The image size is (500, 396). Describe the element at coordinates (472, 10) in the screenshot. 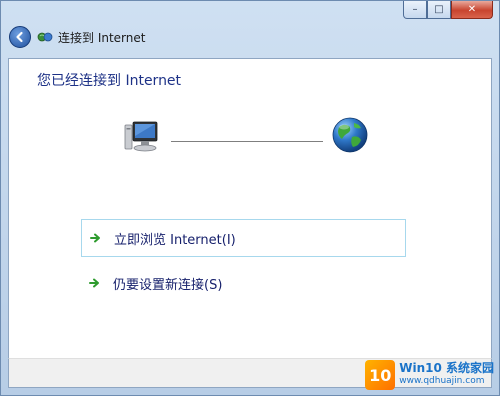

I see `close-button: ✕` at that location.